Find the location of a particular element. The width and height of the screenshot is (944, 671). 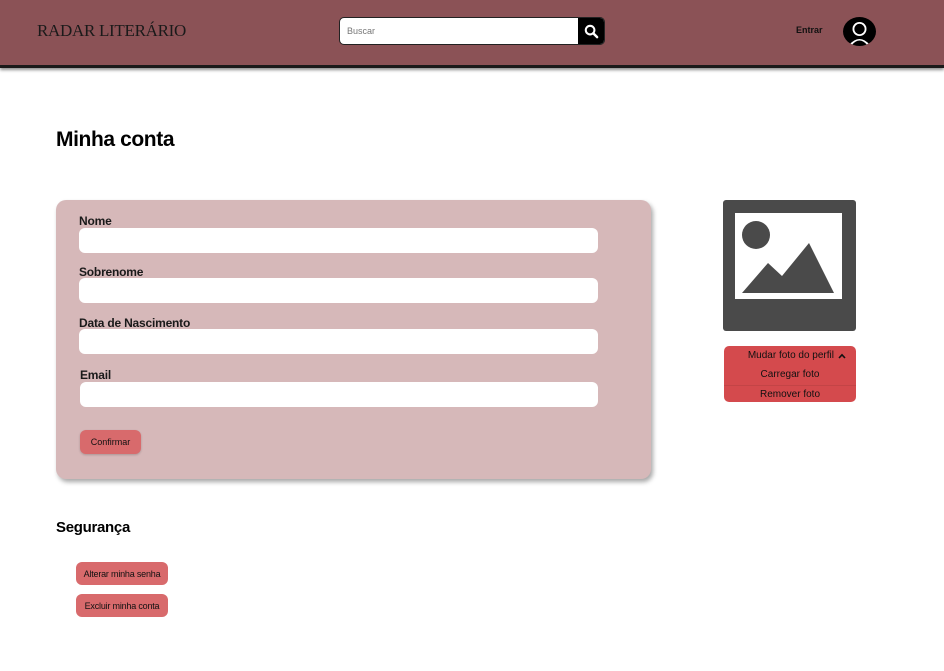

top-header: RADAR LITERÁRIO Entrar is located at coordinates (472, 34).